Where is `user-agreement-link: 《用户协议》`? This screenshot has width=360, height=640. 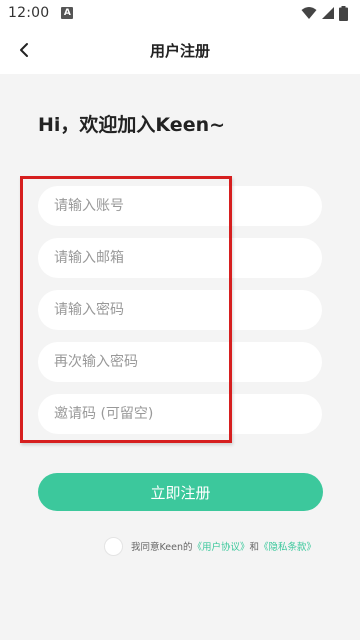
user-agreement-link: 《用户协议》 is located at coordinates (220, 546).